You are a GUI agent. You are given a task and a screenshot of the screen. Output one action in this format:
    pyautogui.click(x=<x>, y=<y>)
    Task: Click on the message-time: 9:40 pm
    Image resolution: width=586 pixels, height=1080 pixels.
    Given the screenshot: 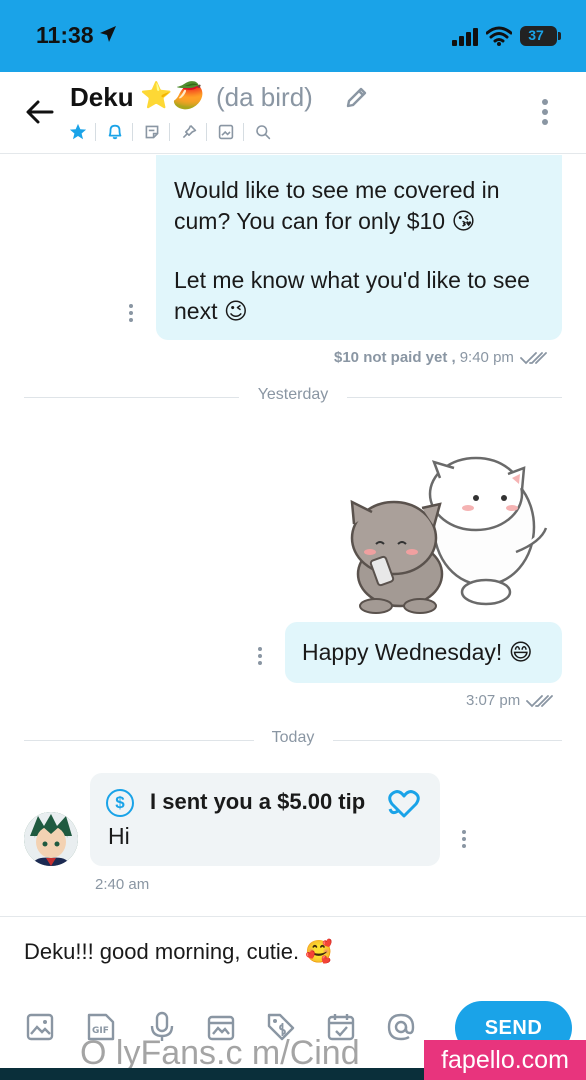 What is the action you would take?
    pyautogui.click(x=486, y=357)
    